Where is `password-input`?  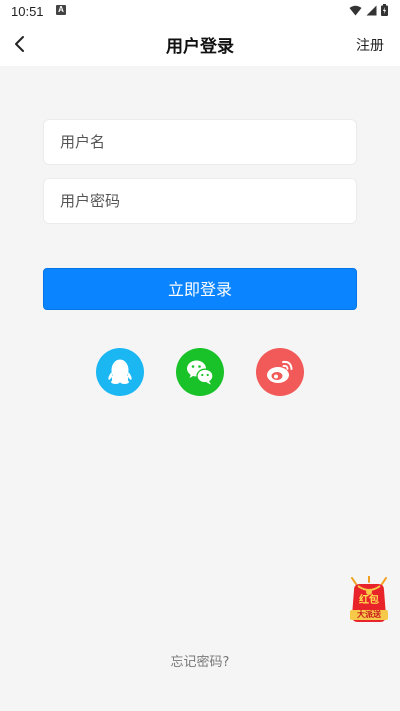 password-input is located at coordinates (200, 201).